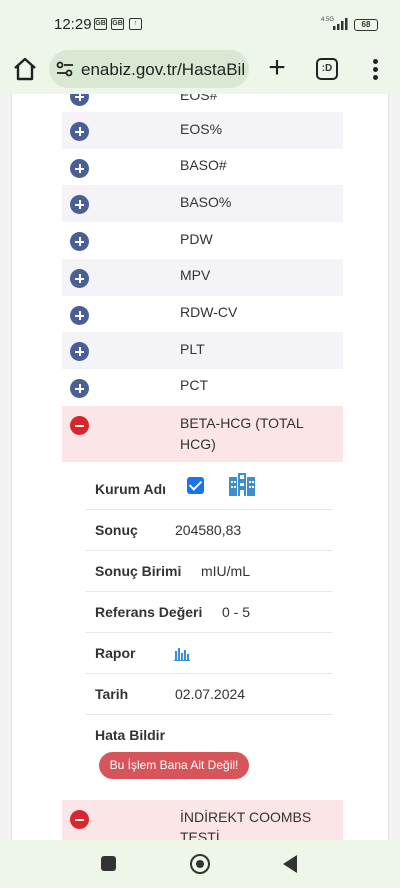  What do you see at coordinates (246, 817) in the screenshot?
I see `test-name-line1: İNDİREKT COOMBS` at bounding box center [246, 817].